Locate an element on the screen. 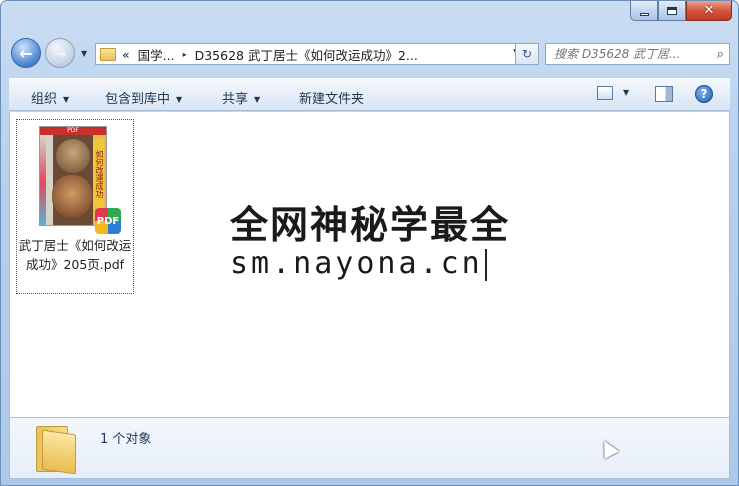 This screenshot has height=486, width=739. back-button: ← is located at coordinates (26, 53).